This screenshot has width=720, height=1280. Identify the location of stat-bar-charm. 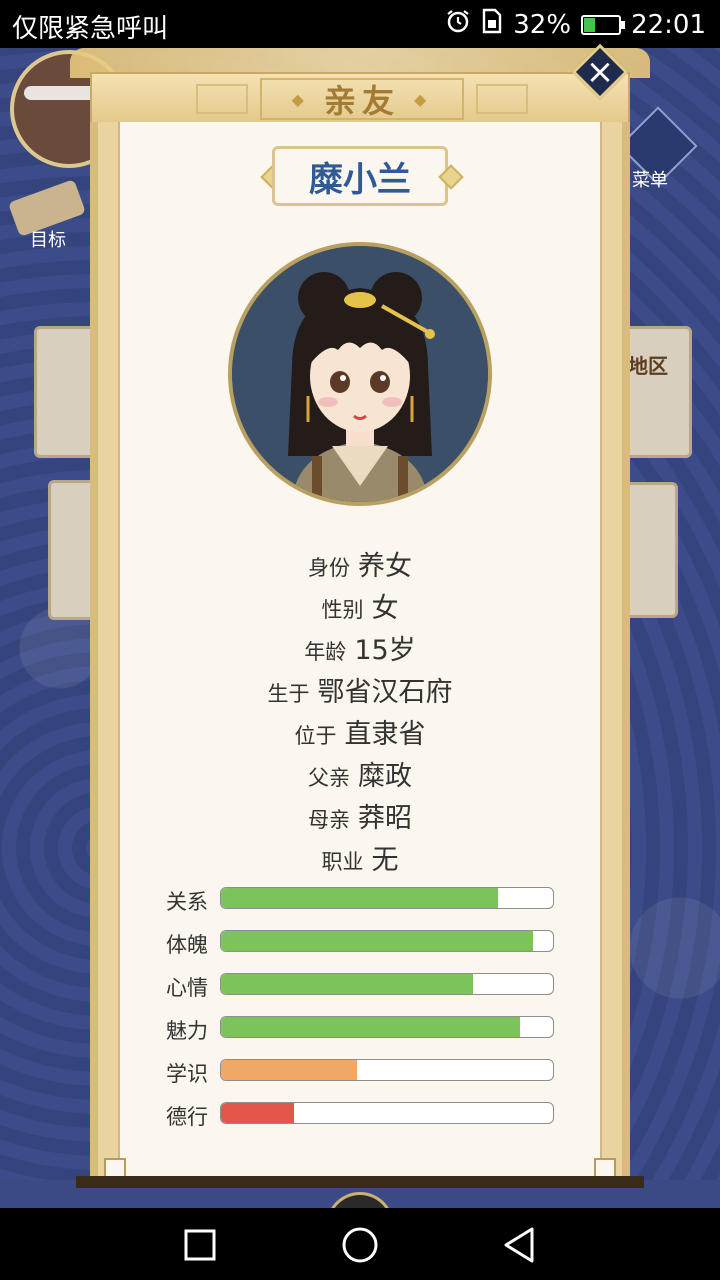
(387, 1027).